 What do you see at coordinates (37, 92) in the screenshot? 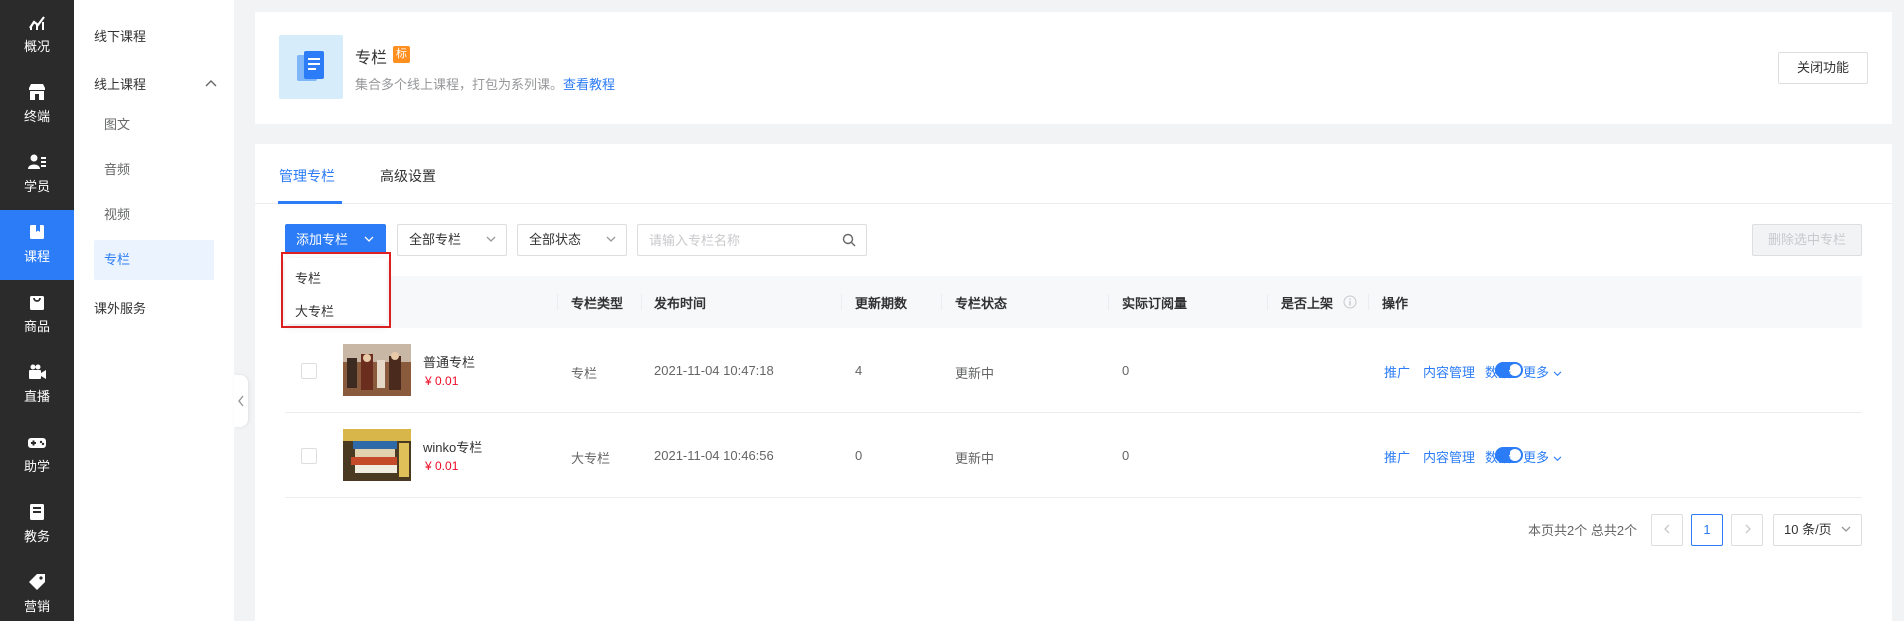
I see `store-icon` at bounding box center [37, 92].